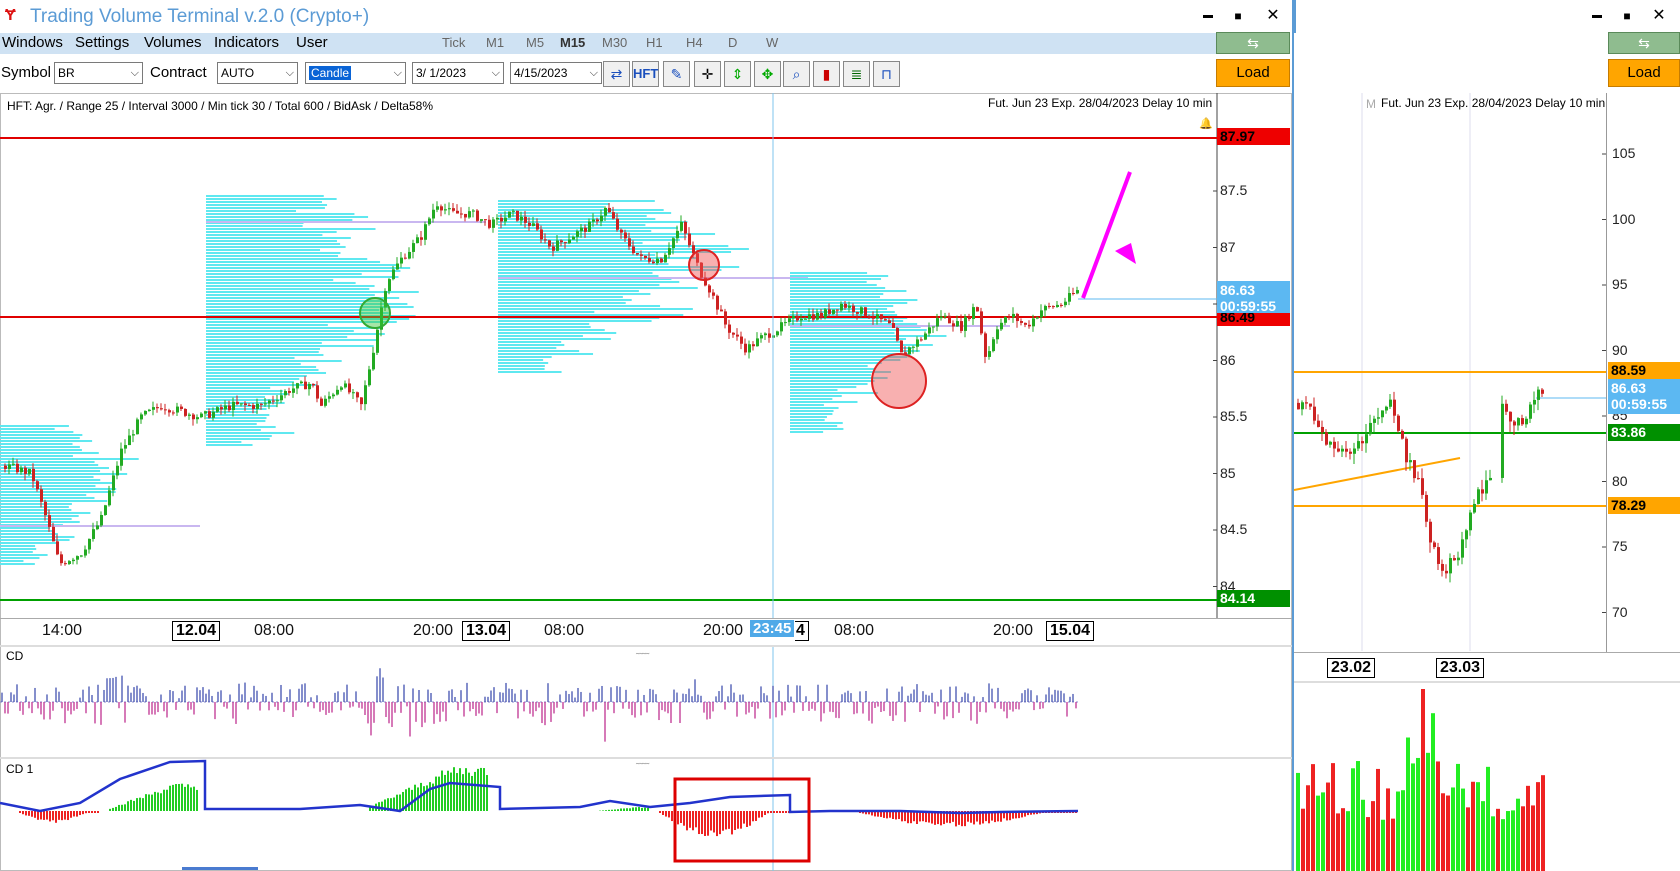 This screenshot has height=871, width=1680. Describe the element at coordinates (1644, 43) in the screenshot. I see `side-sync-button: ⇆` at that location.